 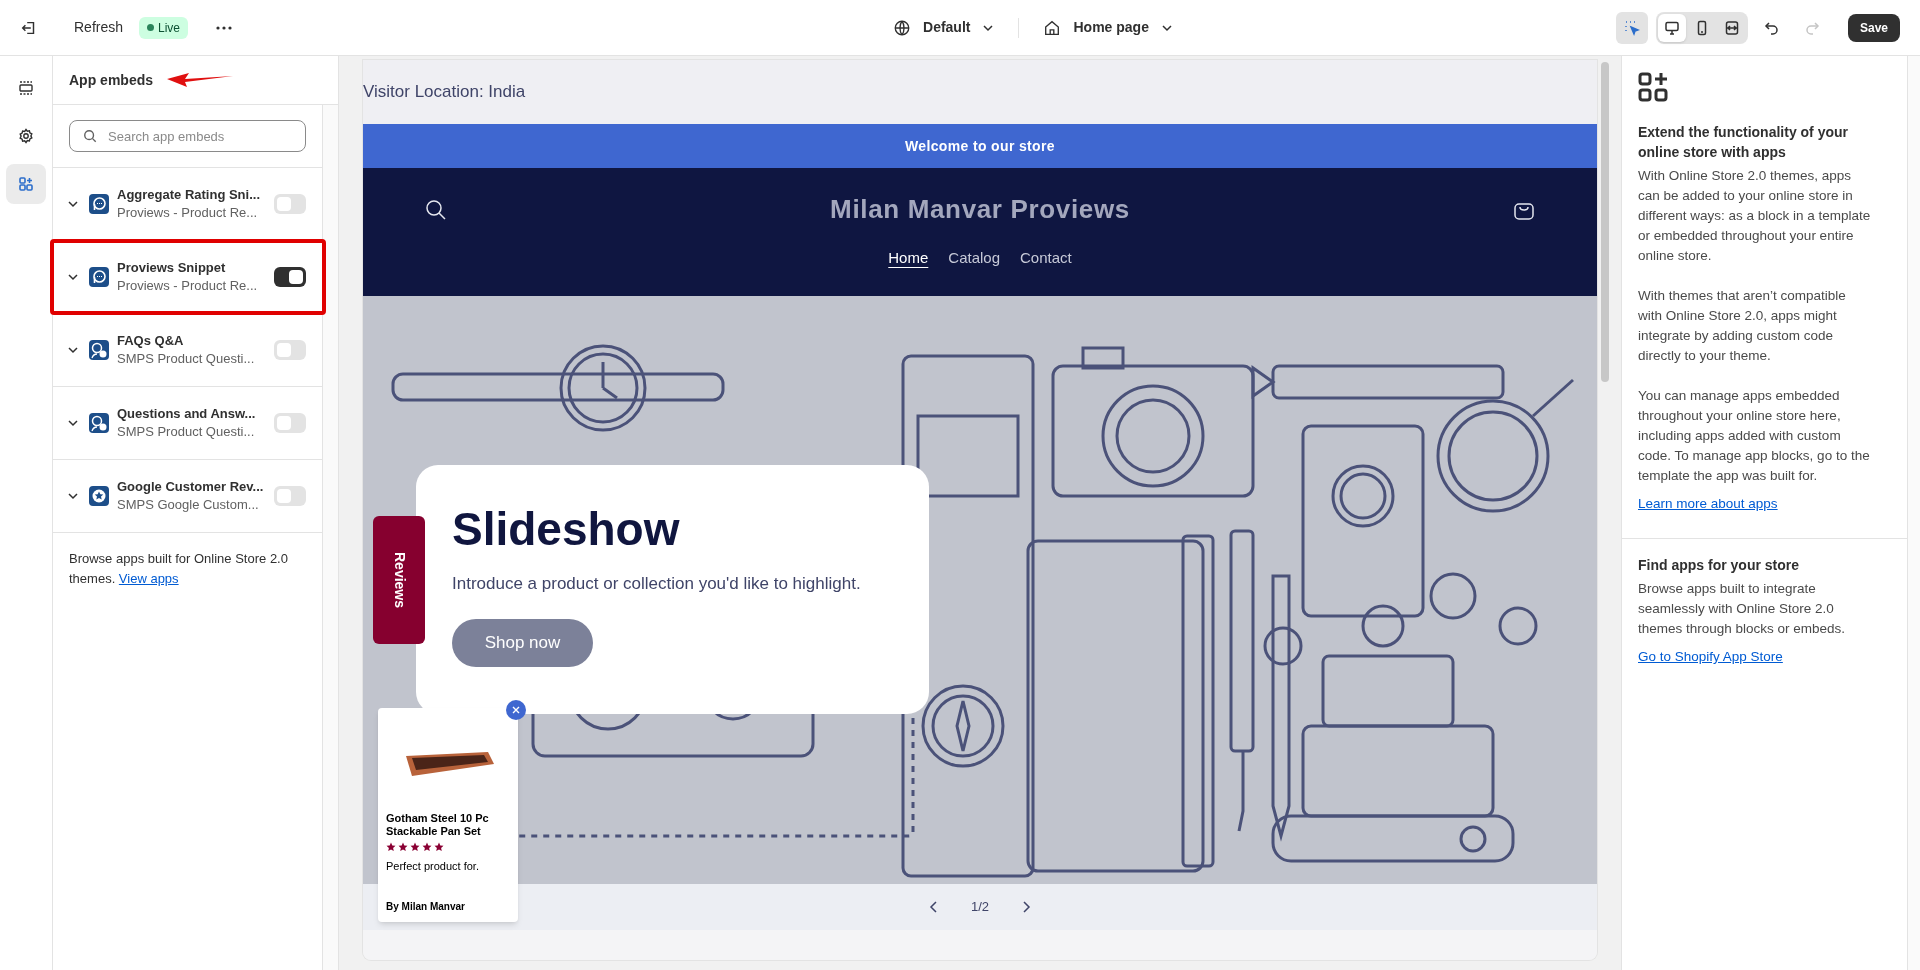 I want to click on announcement-text: Welcome to our store, so click(x=980, y=146).